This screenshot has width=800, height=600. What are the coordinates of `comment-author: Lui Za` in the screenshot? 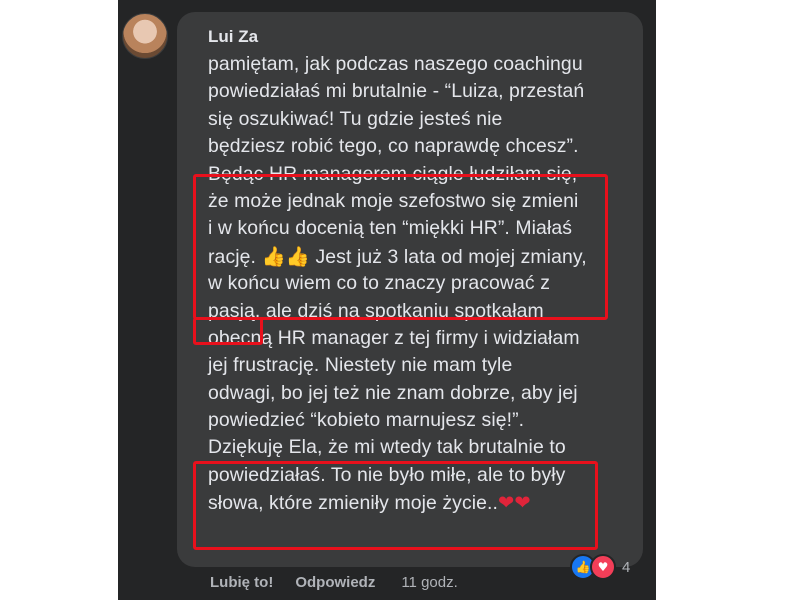 It's located at (233, 37).